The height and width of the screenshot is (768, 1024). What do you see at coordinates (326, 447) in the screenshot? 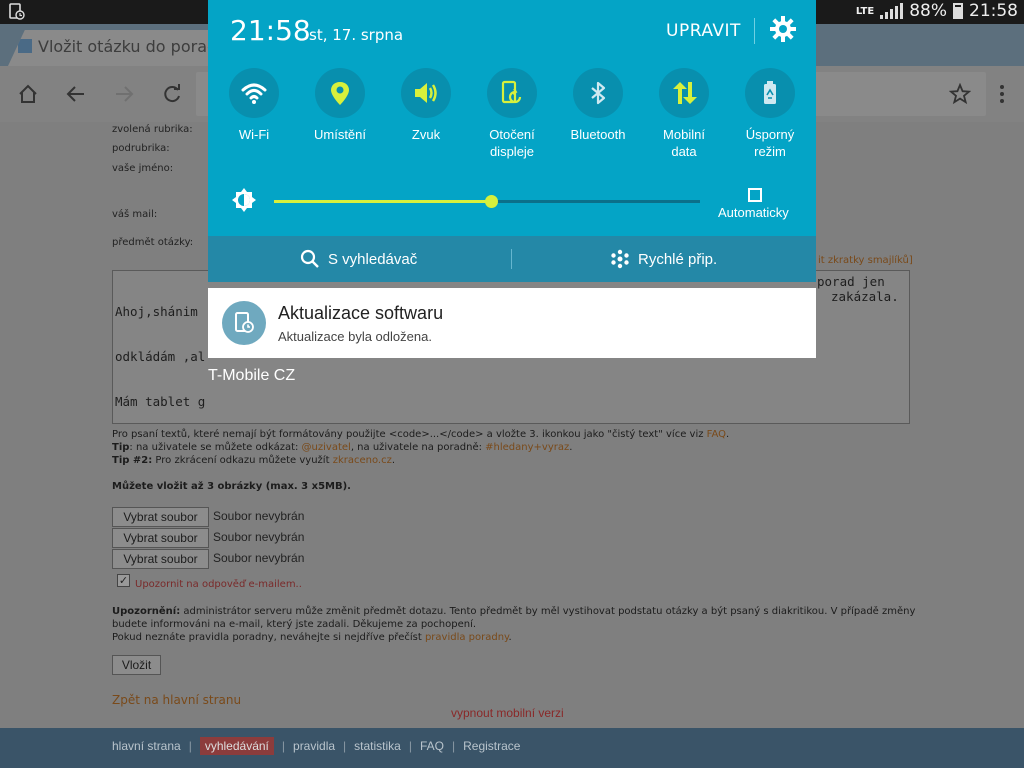
I see `user-mention-link: @uzivatel` at bounding box center [326, 447].